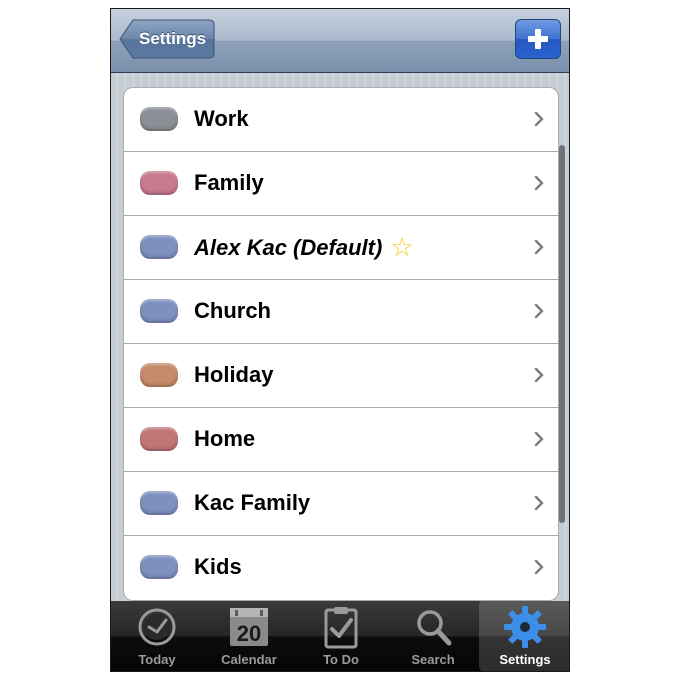 Image resolution: width=680 pixels, height=680 pixels. I want to click on category-label: Holiday, so click(234, 374).